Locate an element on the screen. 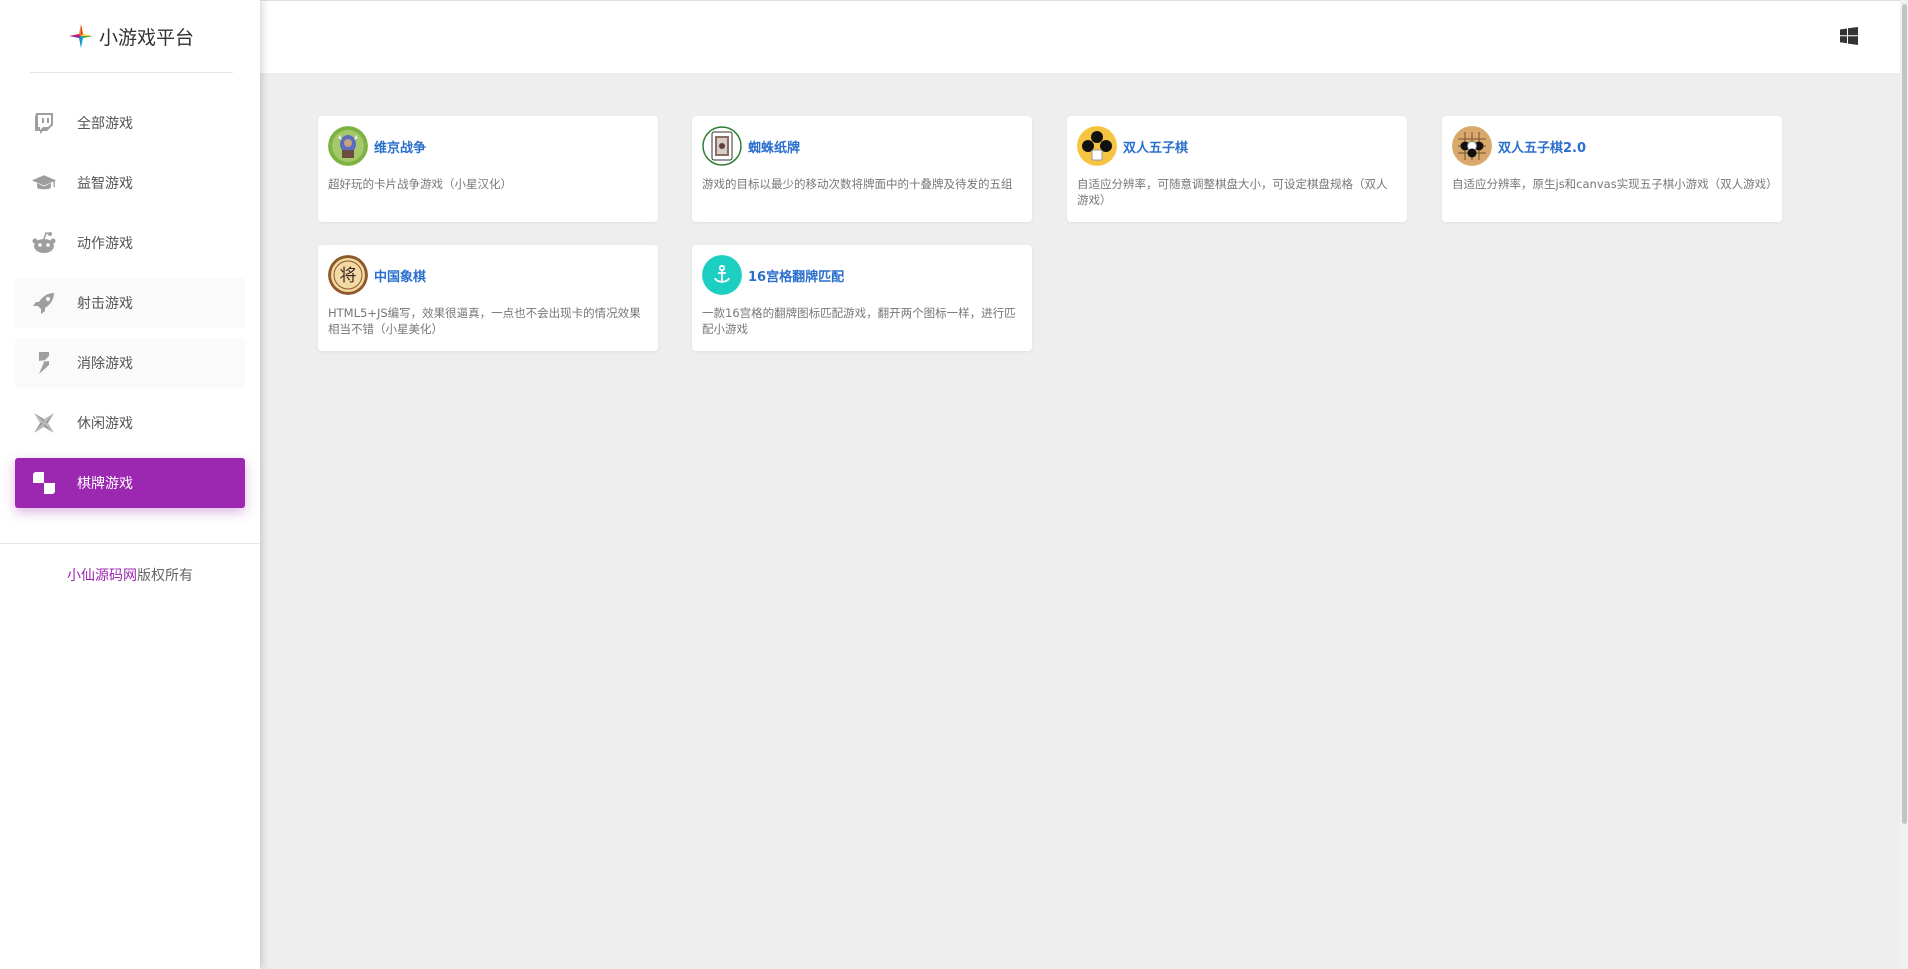  game-card: 蜘蛛纸牌 游戏的目标以最少的移动次数将牌面中的十叠牌及待发的五组 is located at coordinates (862, 169).